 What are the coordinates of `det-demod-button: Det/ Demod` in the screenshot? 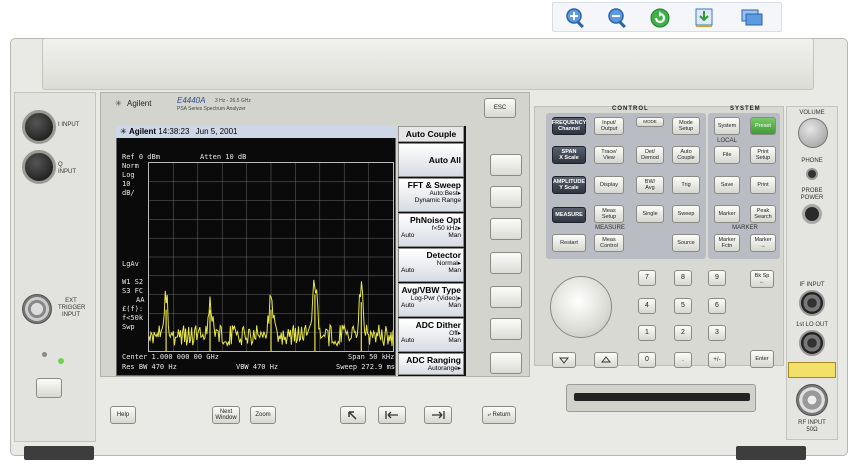 It's located at (650, 155).